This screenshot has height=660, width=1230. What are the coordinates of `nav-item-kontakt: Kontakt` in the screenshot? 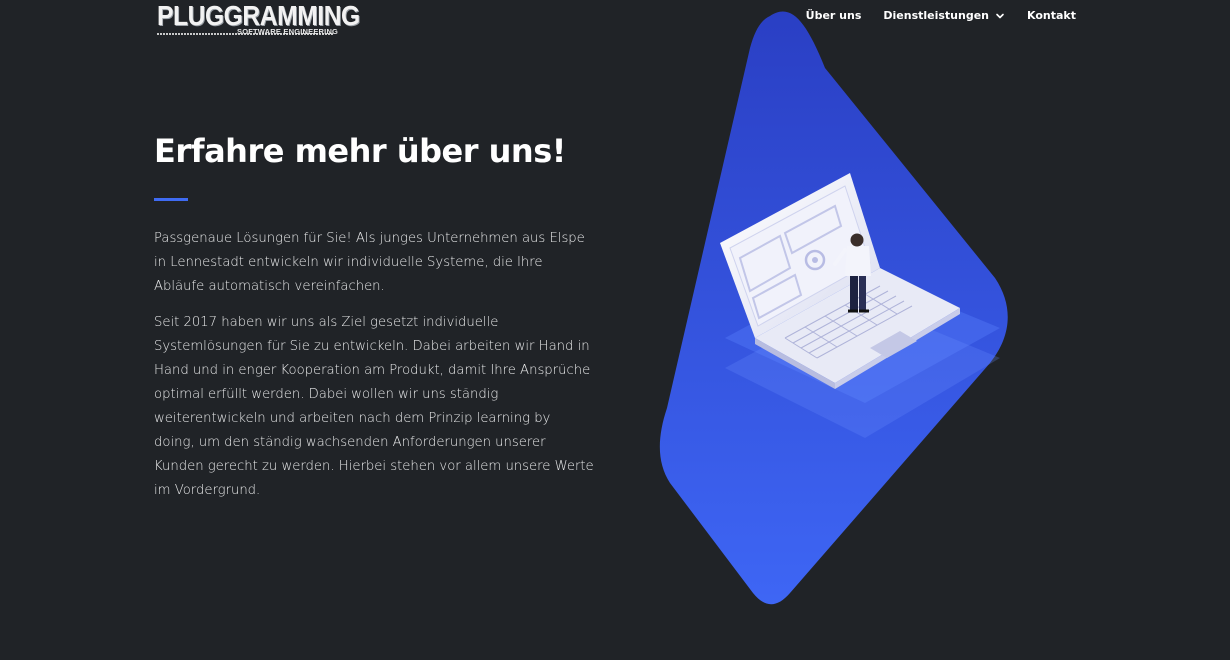 It's located at (1051, 15).